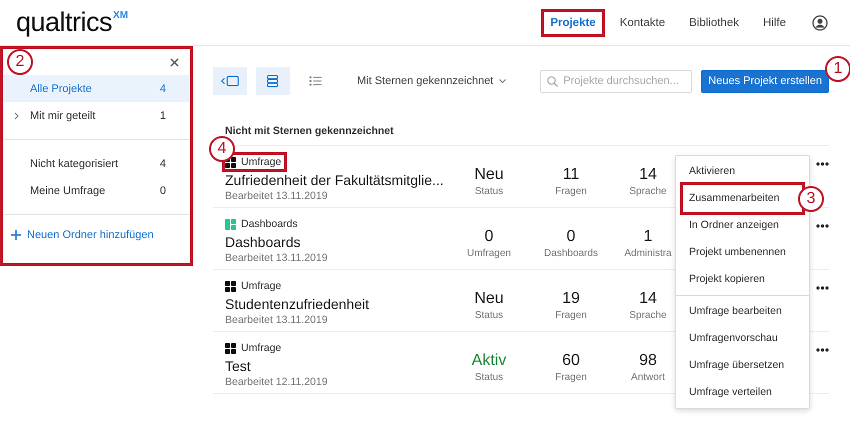 The image size is (850, 426). I want to click on menu-item: Umfrage übersetzen, so click(742, 365).